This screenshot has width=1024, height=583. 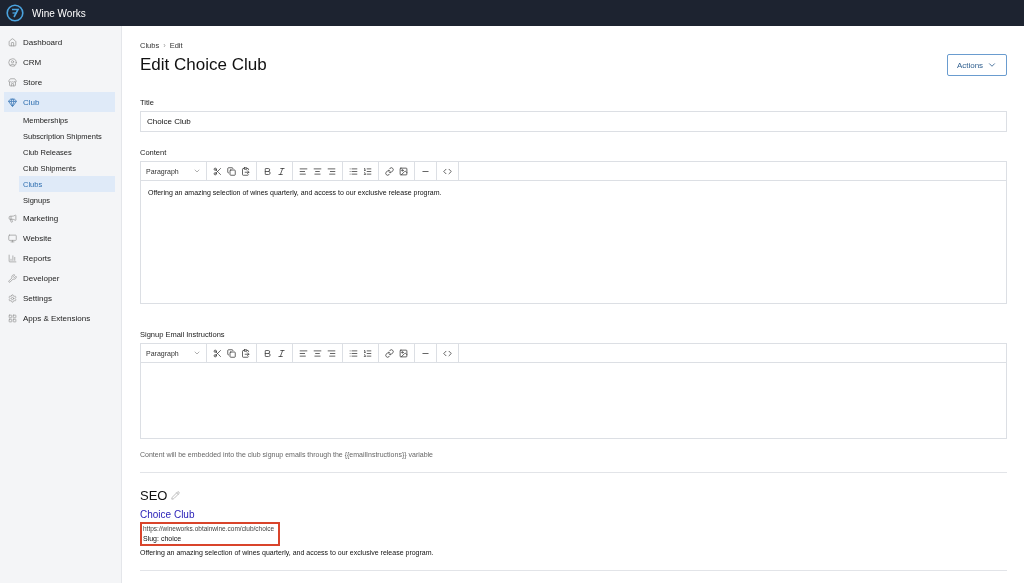 I want to click on seo-title-link: Choice Club, so click(x=573, y=514).